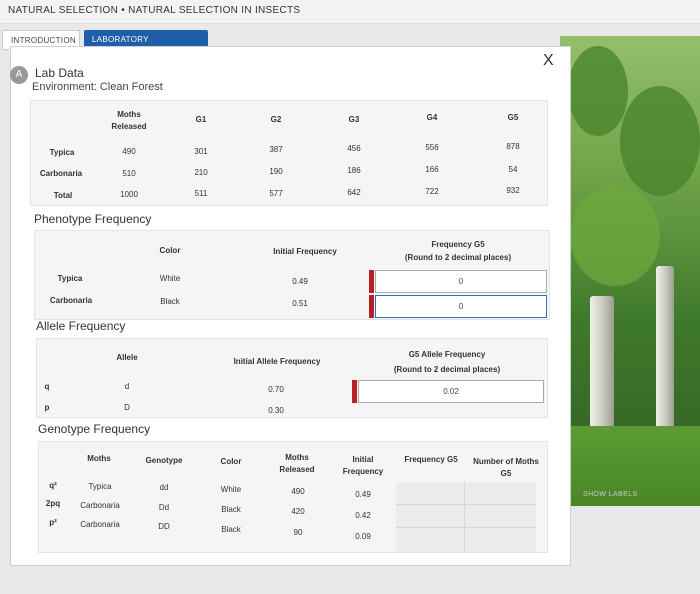 The image size is (700, 594). What do you see at coordinates (432, 147) in the screenshot?
I see `cell: 556` at bounding box center [432, 147].